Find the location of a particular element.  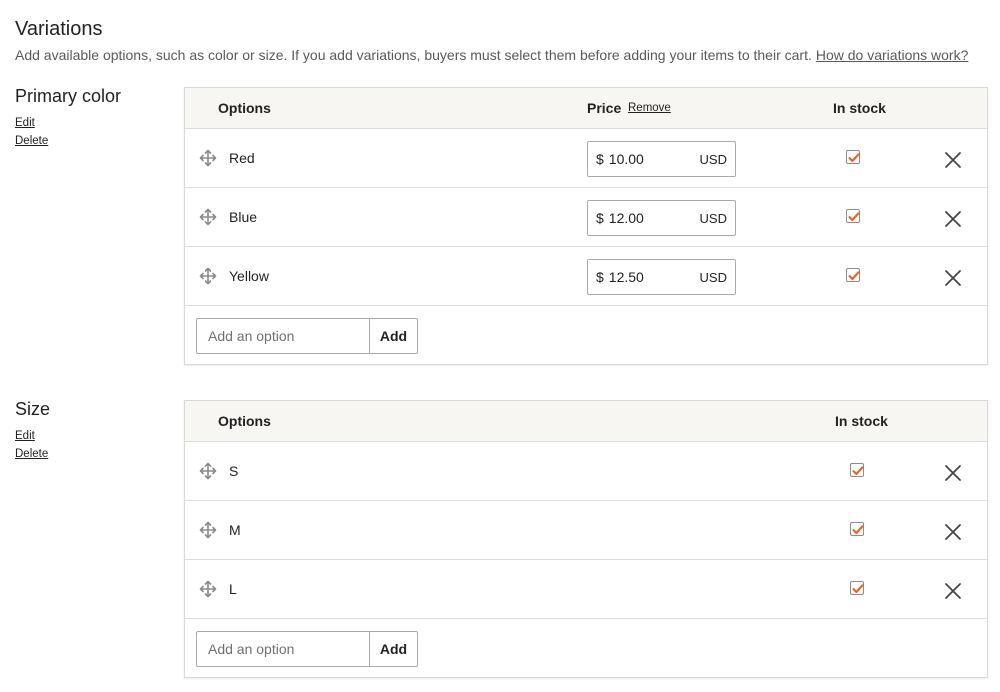

variation-header-size: Size Edit Delete is located at coordinates (32, 431).